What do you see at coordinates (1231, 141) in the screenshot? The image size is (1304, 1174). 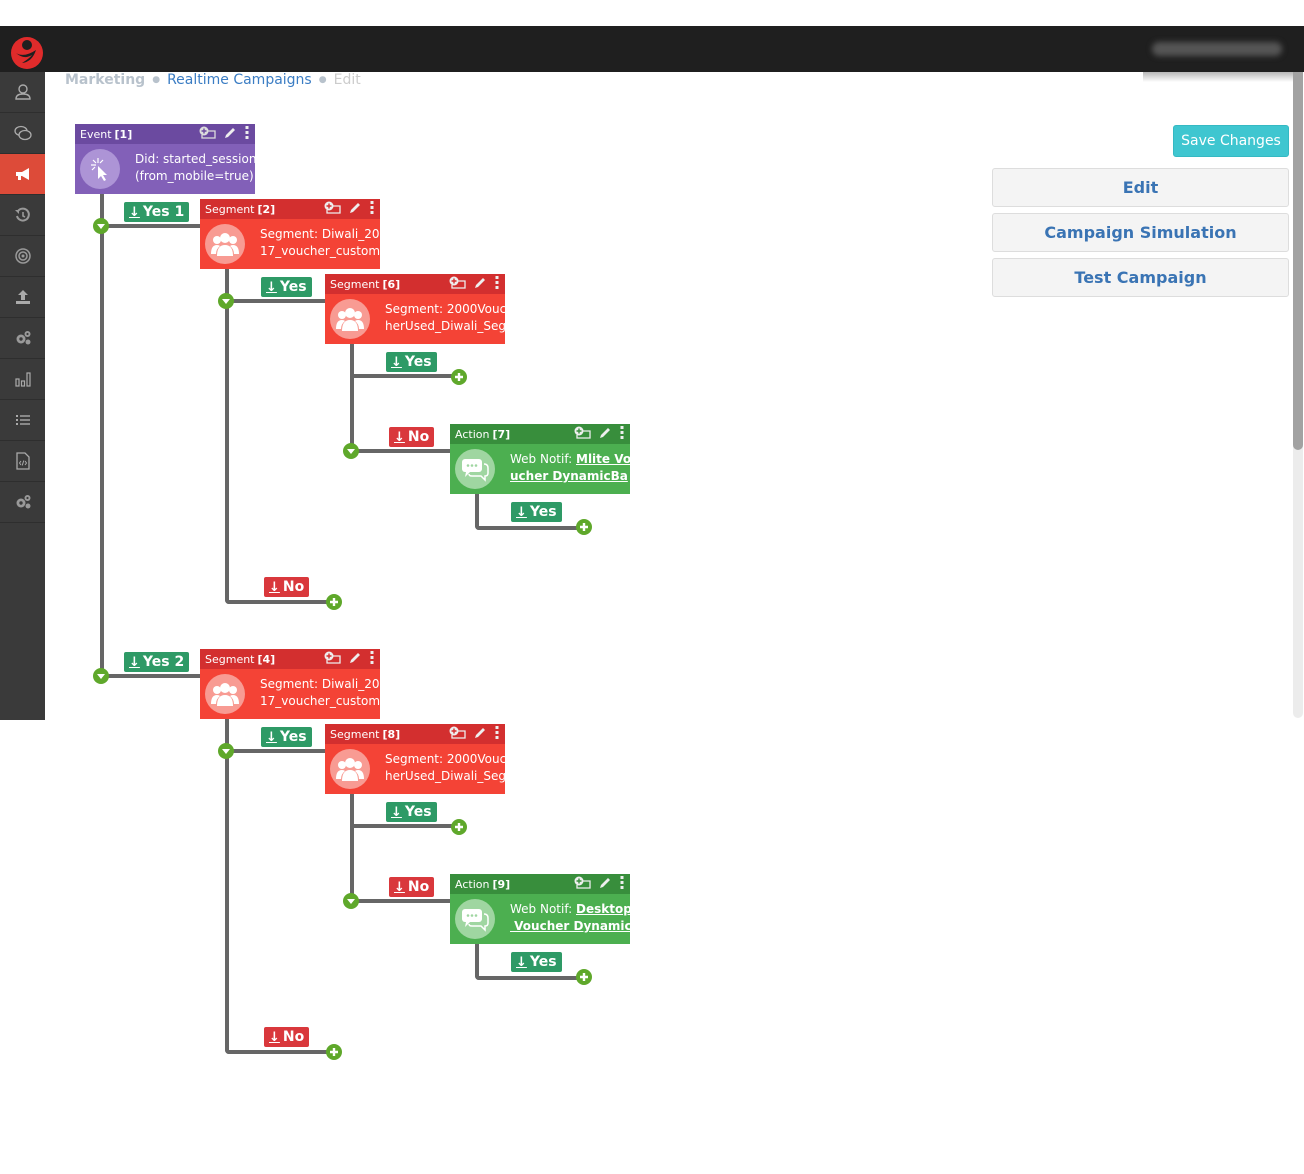 I see `save-changes-button: Save Changes` at bounding box center [1231, 141].